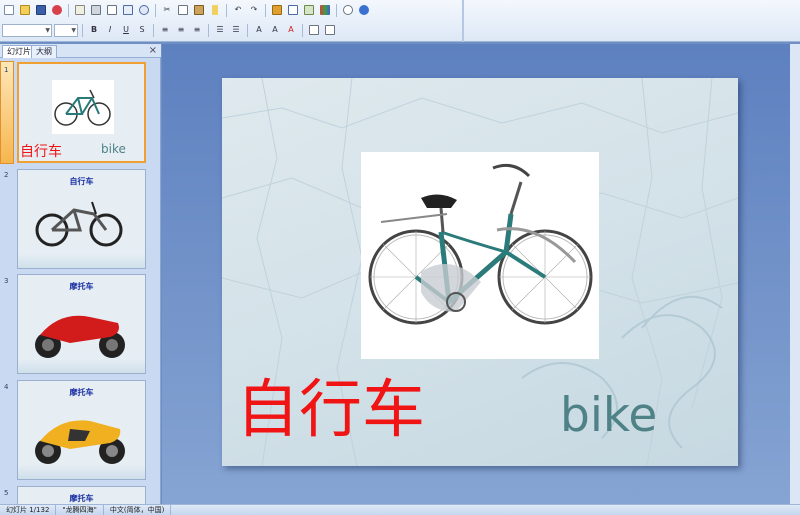 This screenshot has height=515, width=800. Describe the element at coordinates (6, 70) in the screenshot. I see `slide-number: 1` at that location.